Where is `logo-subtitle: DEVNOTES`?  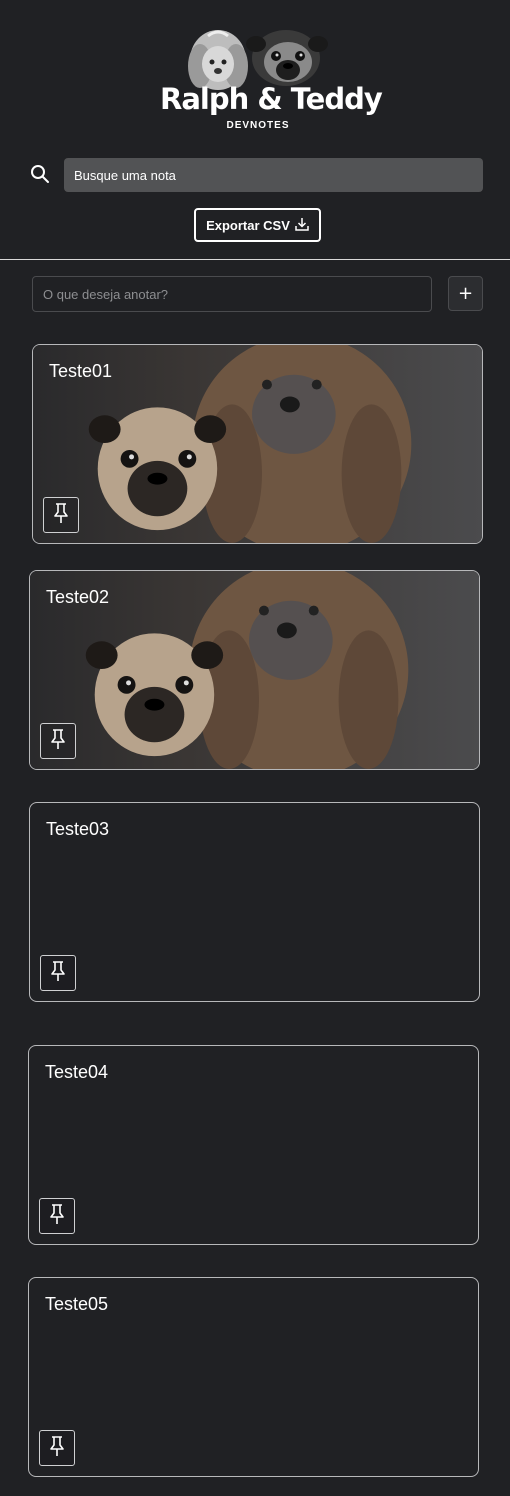
logo-subtitle: DEVNOTES is located at coordinates (258, 125).